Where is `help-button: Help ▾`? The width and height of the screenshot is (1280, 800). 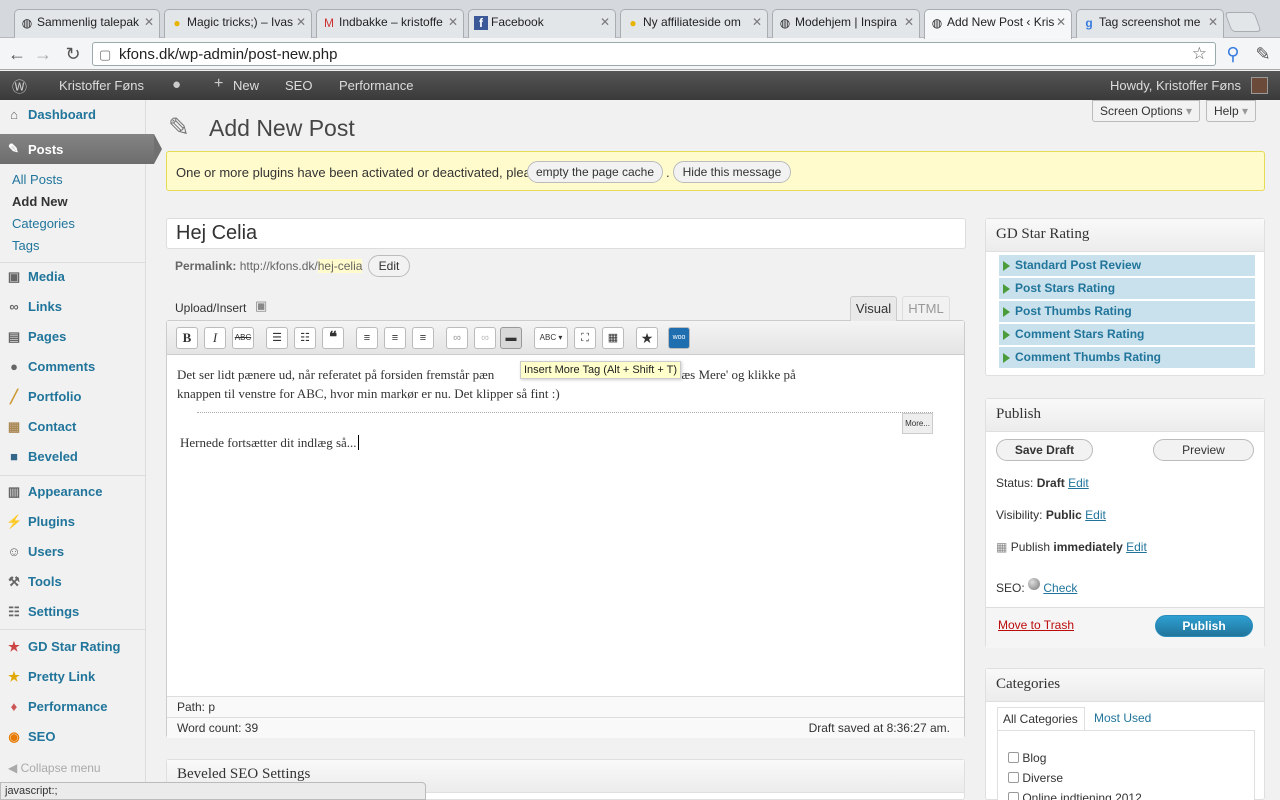 help-button: Help ▾ is located at coordinates (1231, 111).